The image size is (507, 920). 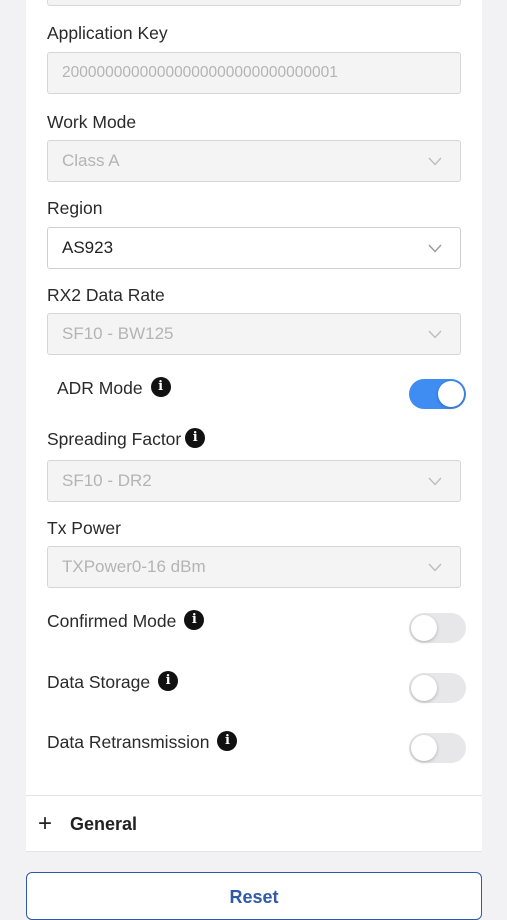 I want to click on confirmed-mode-label: Confirmed Mode, so click(x=112, y=621).